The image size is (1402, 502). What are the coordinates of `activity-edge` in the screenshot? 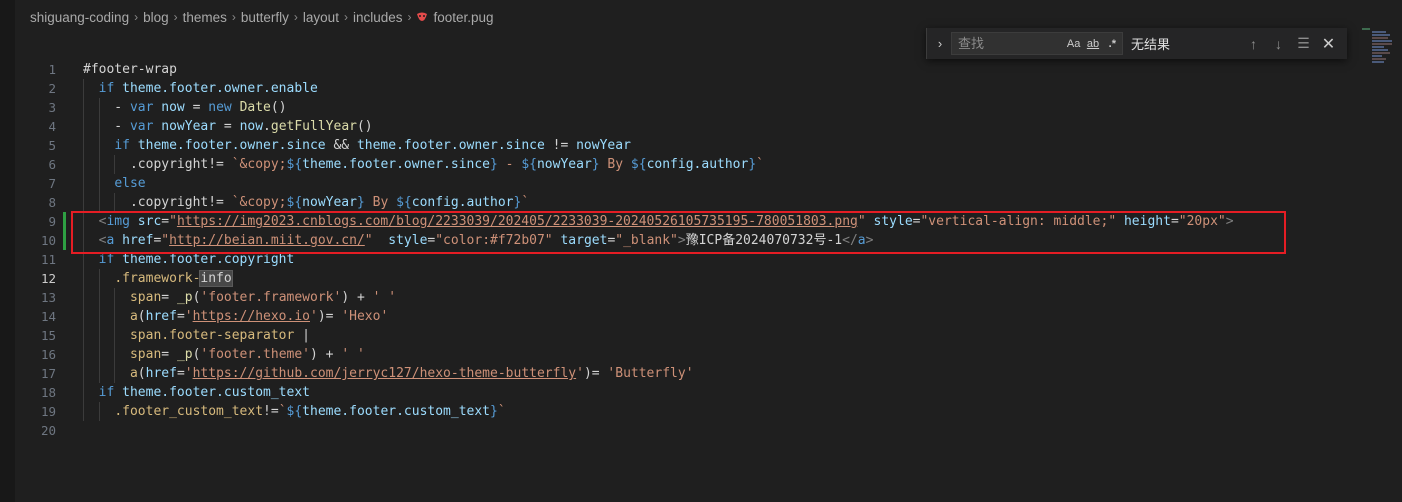 It's located at (7, 251).